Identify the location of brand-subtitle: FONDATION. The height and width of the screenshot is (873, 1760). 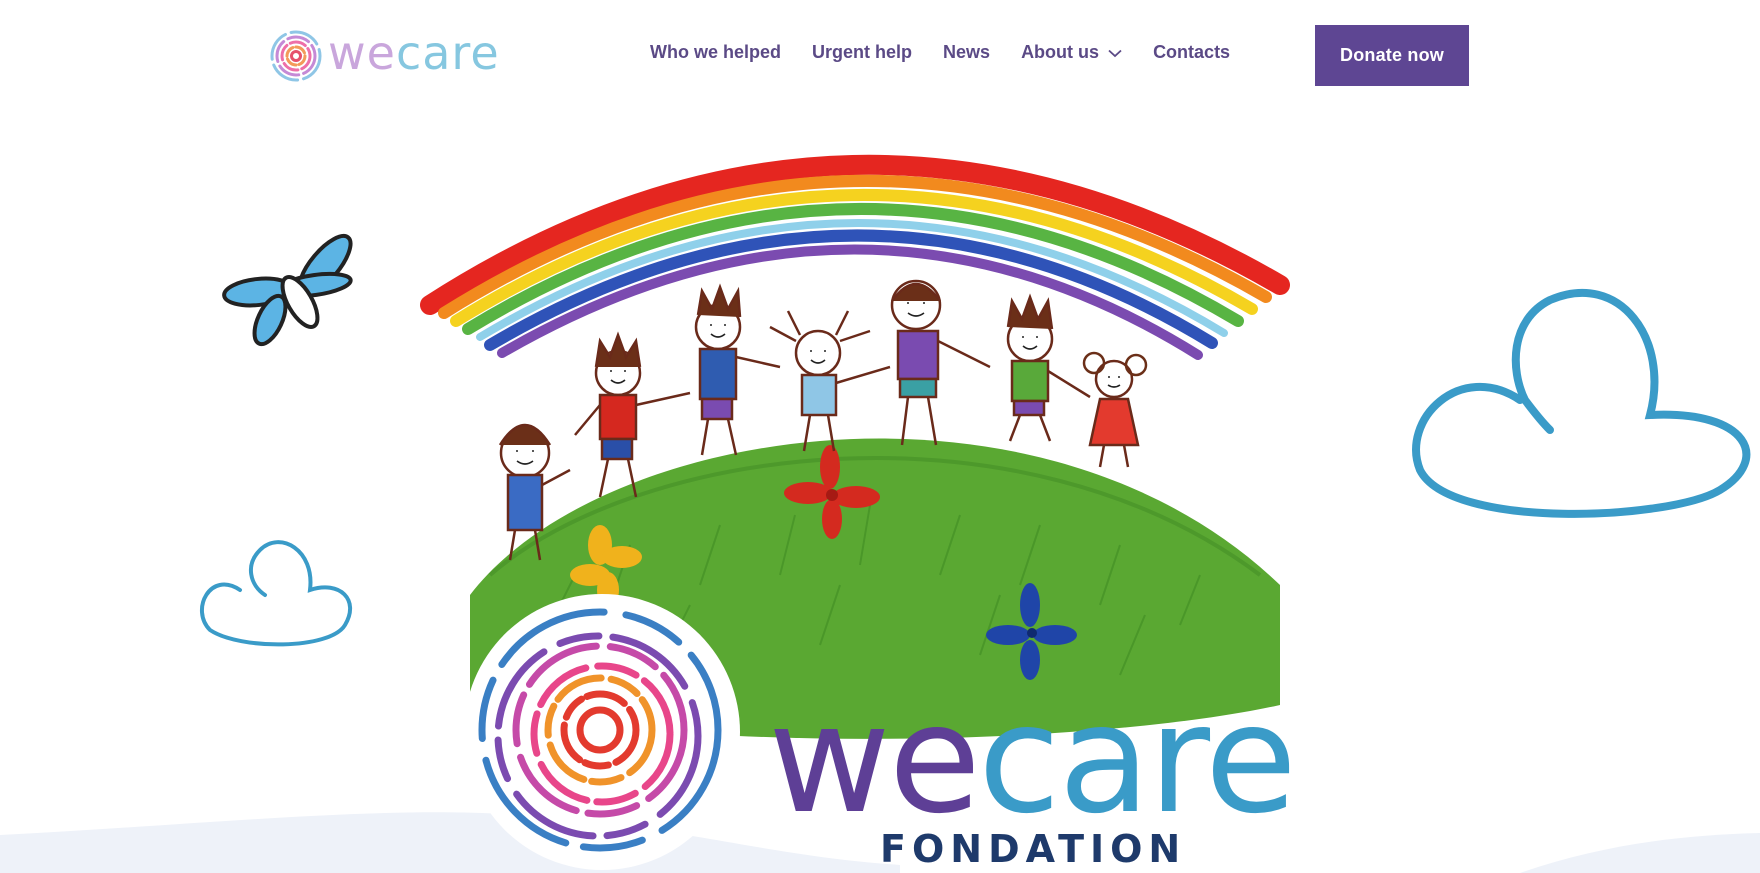
(1033, 849).